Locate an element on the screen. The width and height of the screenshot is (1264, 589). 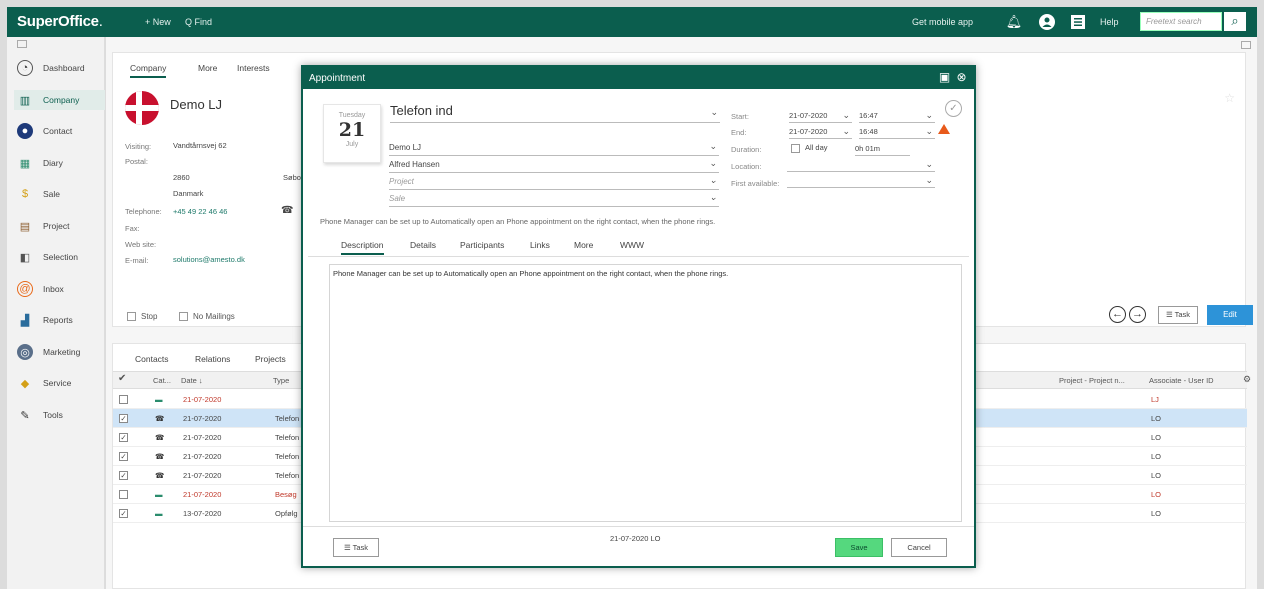
favorite-star-icon: ☆ is located at coordinates (1229, 98).